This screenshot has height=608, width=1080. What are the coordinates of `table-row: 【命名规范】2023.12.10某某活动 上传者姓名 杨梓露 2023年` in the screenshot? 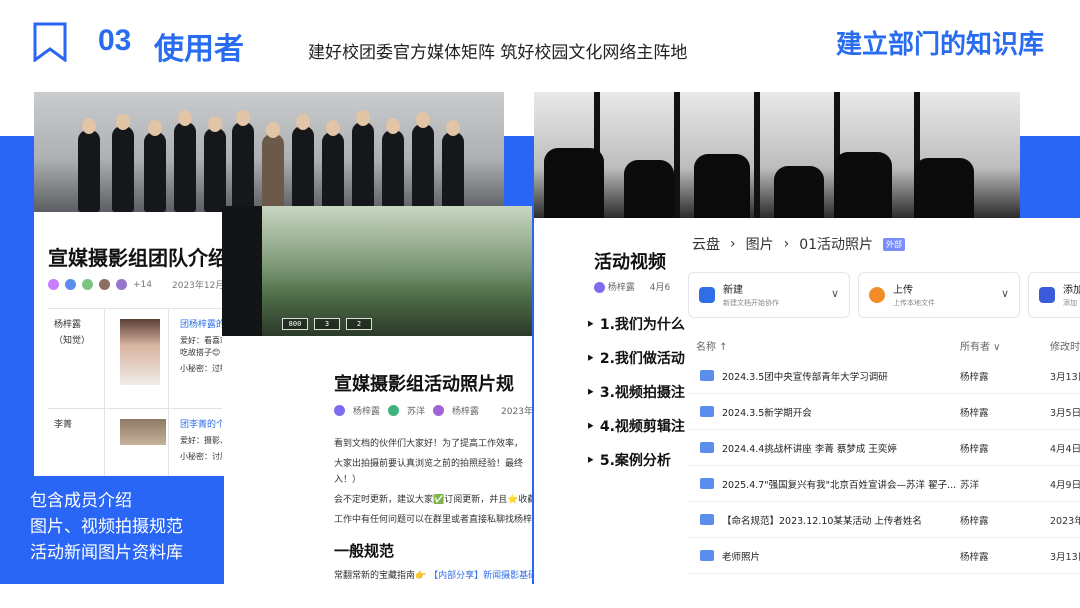 It's located at (884, 520).